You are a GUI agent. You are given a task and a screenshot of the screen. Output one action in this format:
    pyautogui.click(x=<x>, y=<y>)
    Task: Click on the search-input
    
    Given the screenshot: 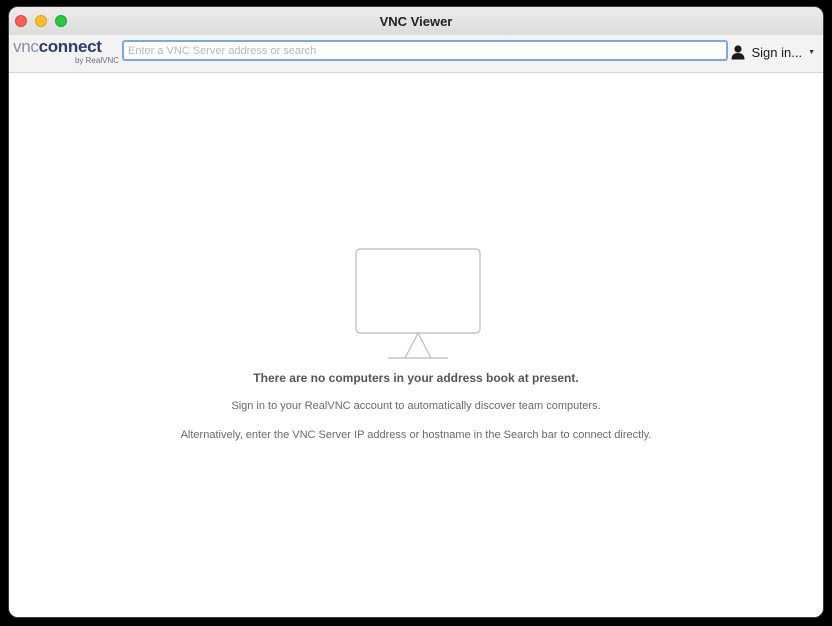 What is the action you would take?
    pyautogui.click(x=425, y=50)
    